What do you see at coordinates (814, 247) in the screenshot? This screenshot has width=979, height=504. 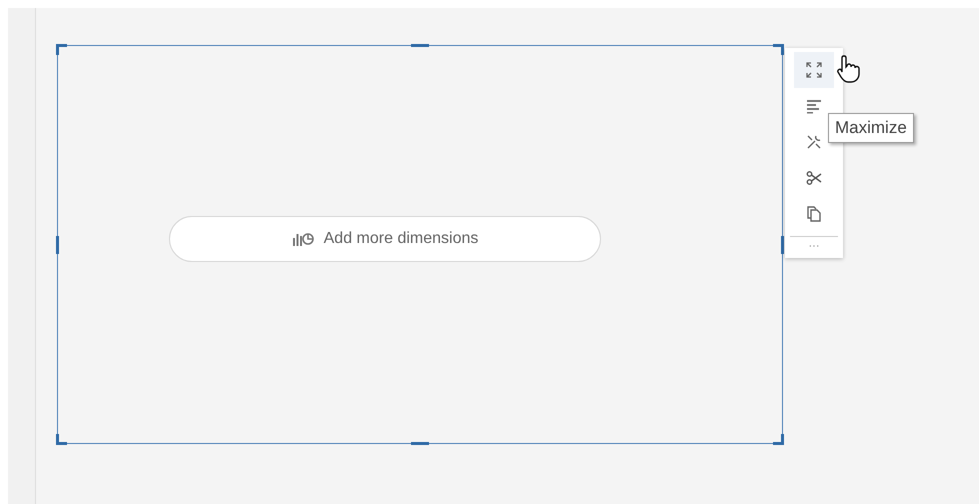 I see `more-button: ···` at bounding box center [814, 247].